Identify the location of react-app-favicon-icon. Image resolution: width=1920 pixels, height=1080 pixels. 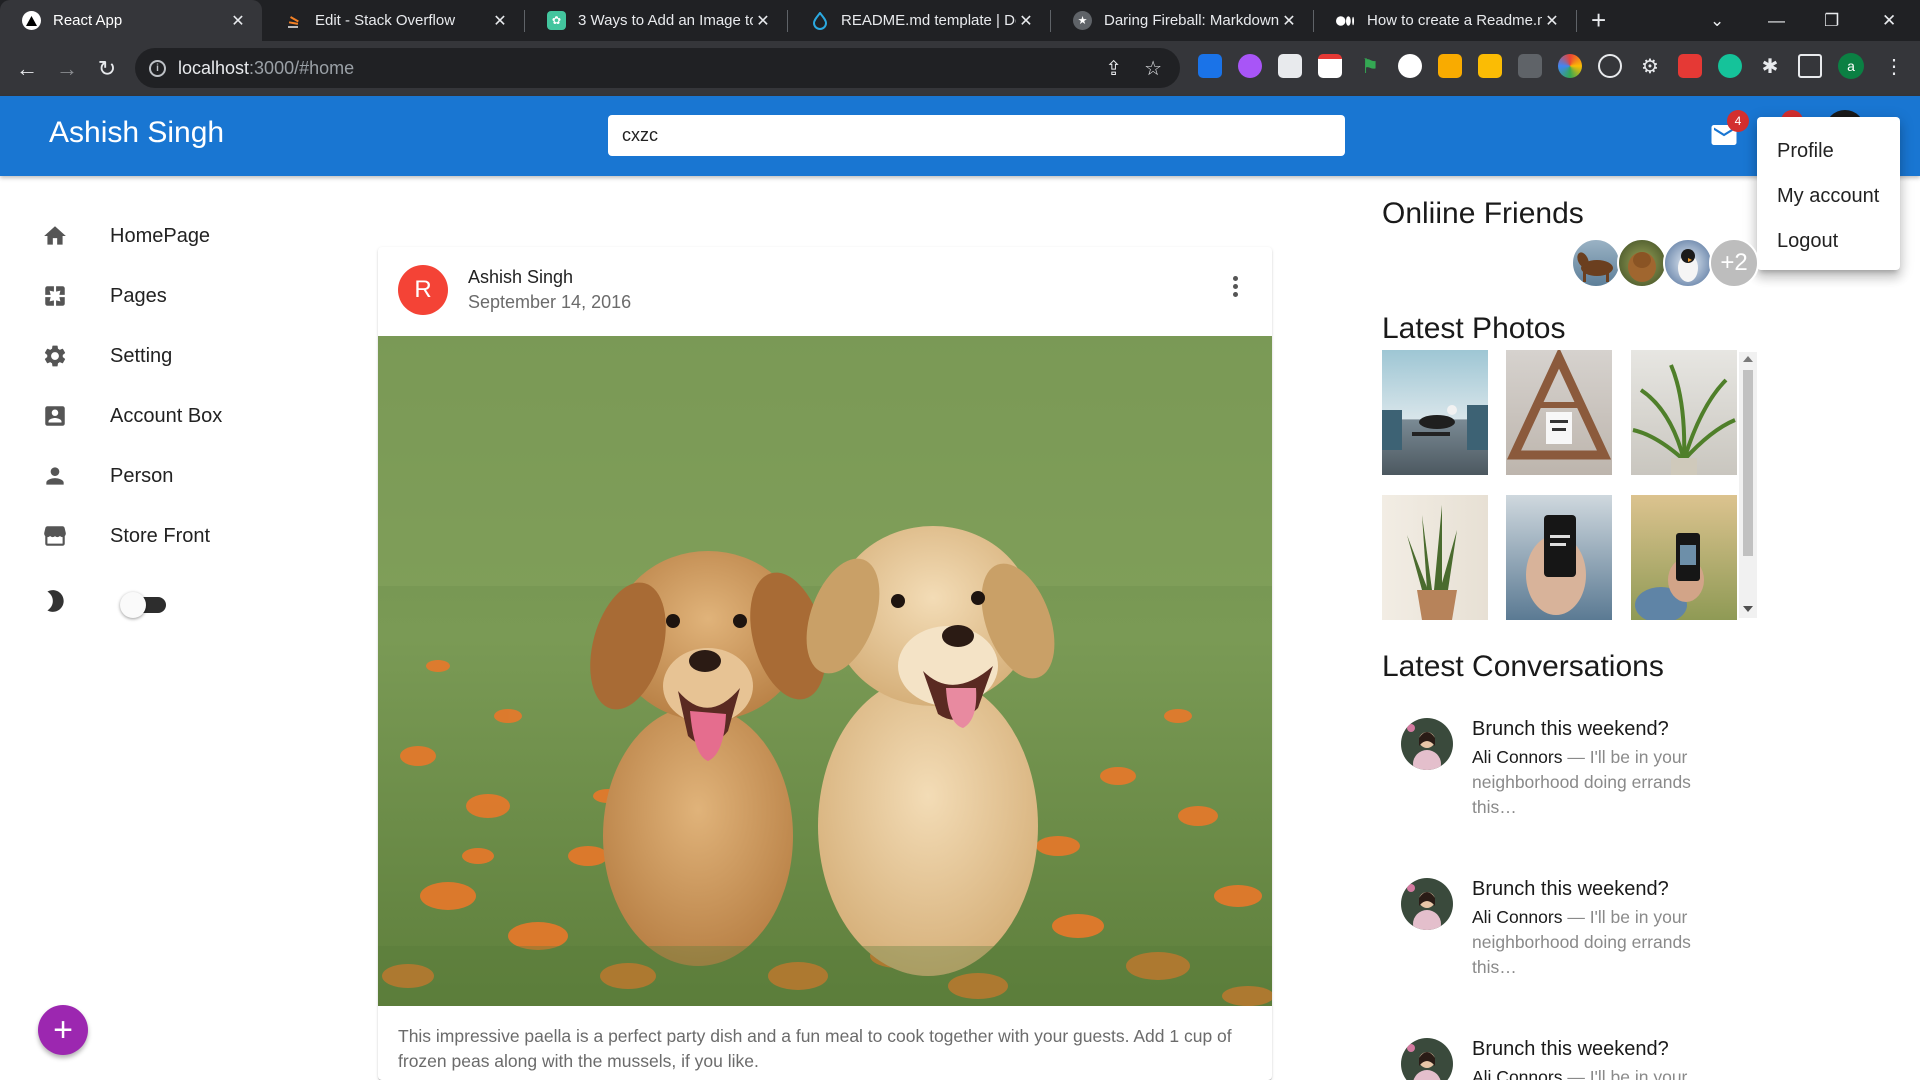
(31, 20).